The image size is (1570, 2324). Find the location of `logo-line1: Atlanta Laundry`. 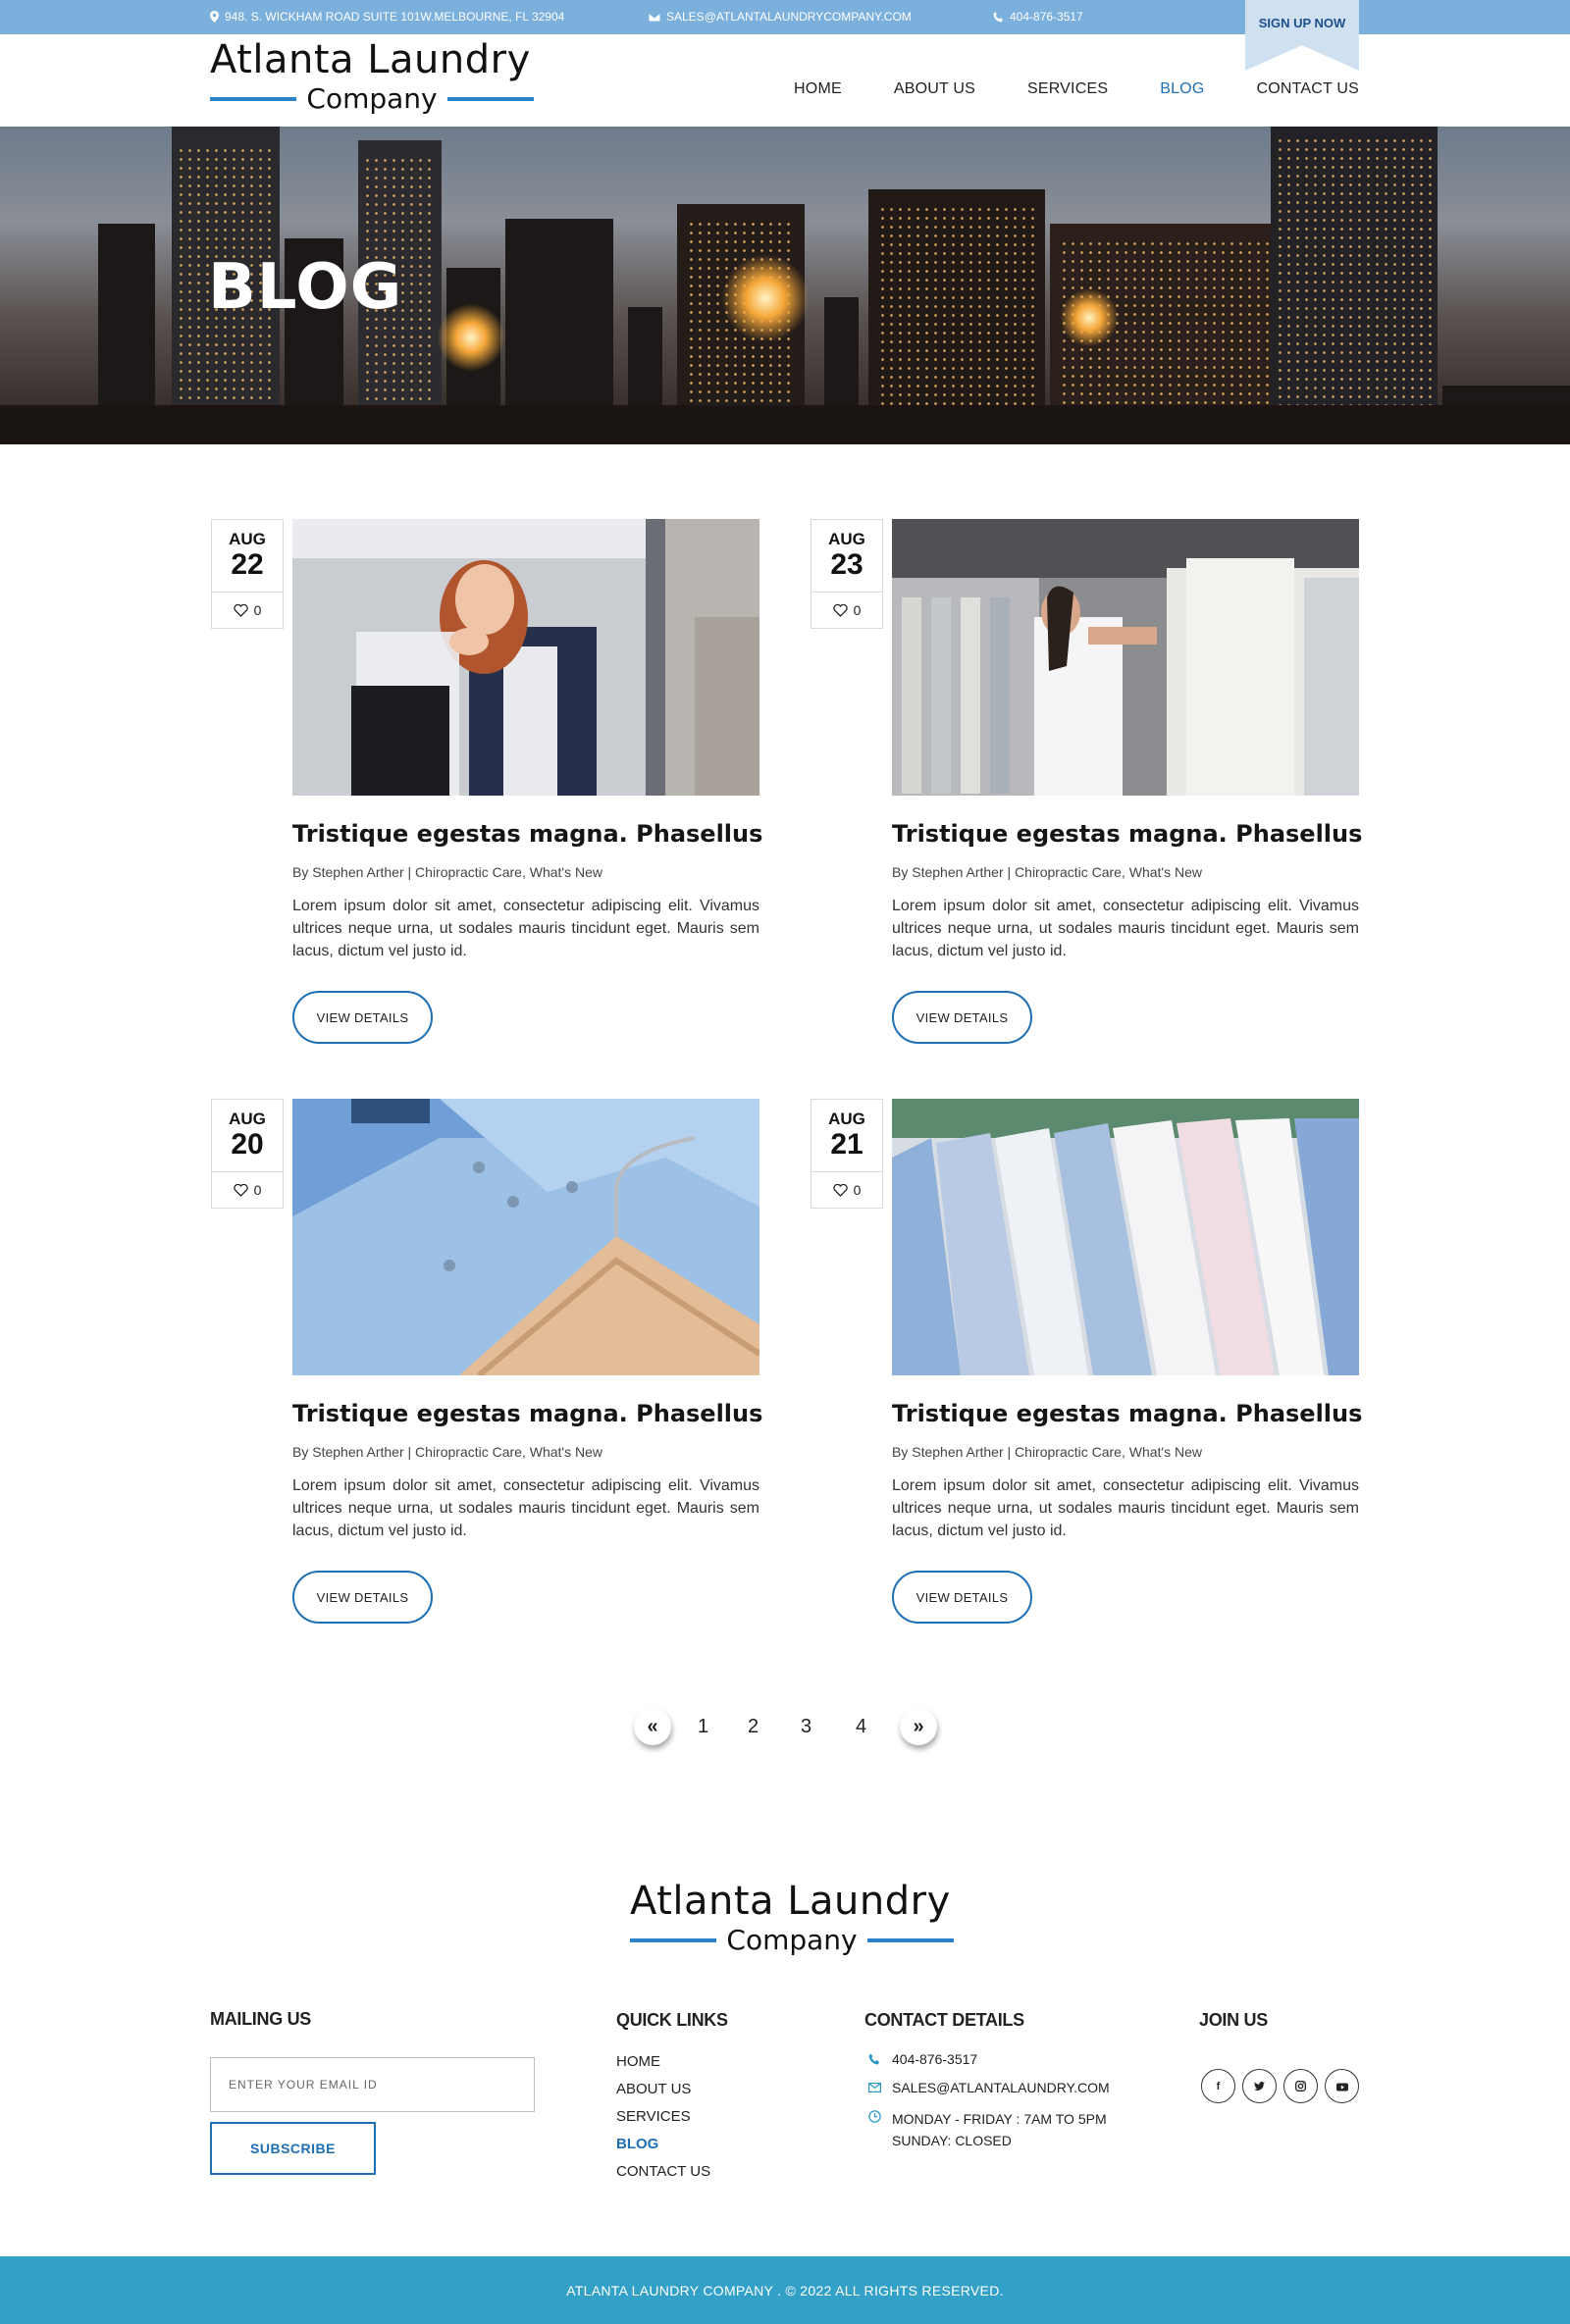

logo-line1: Atlanta Laundry is located at coordinates (370, 59).